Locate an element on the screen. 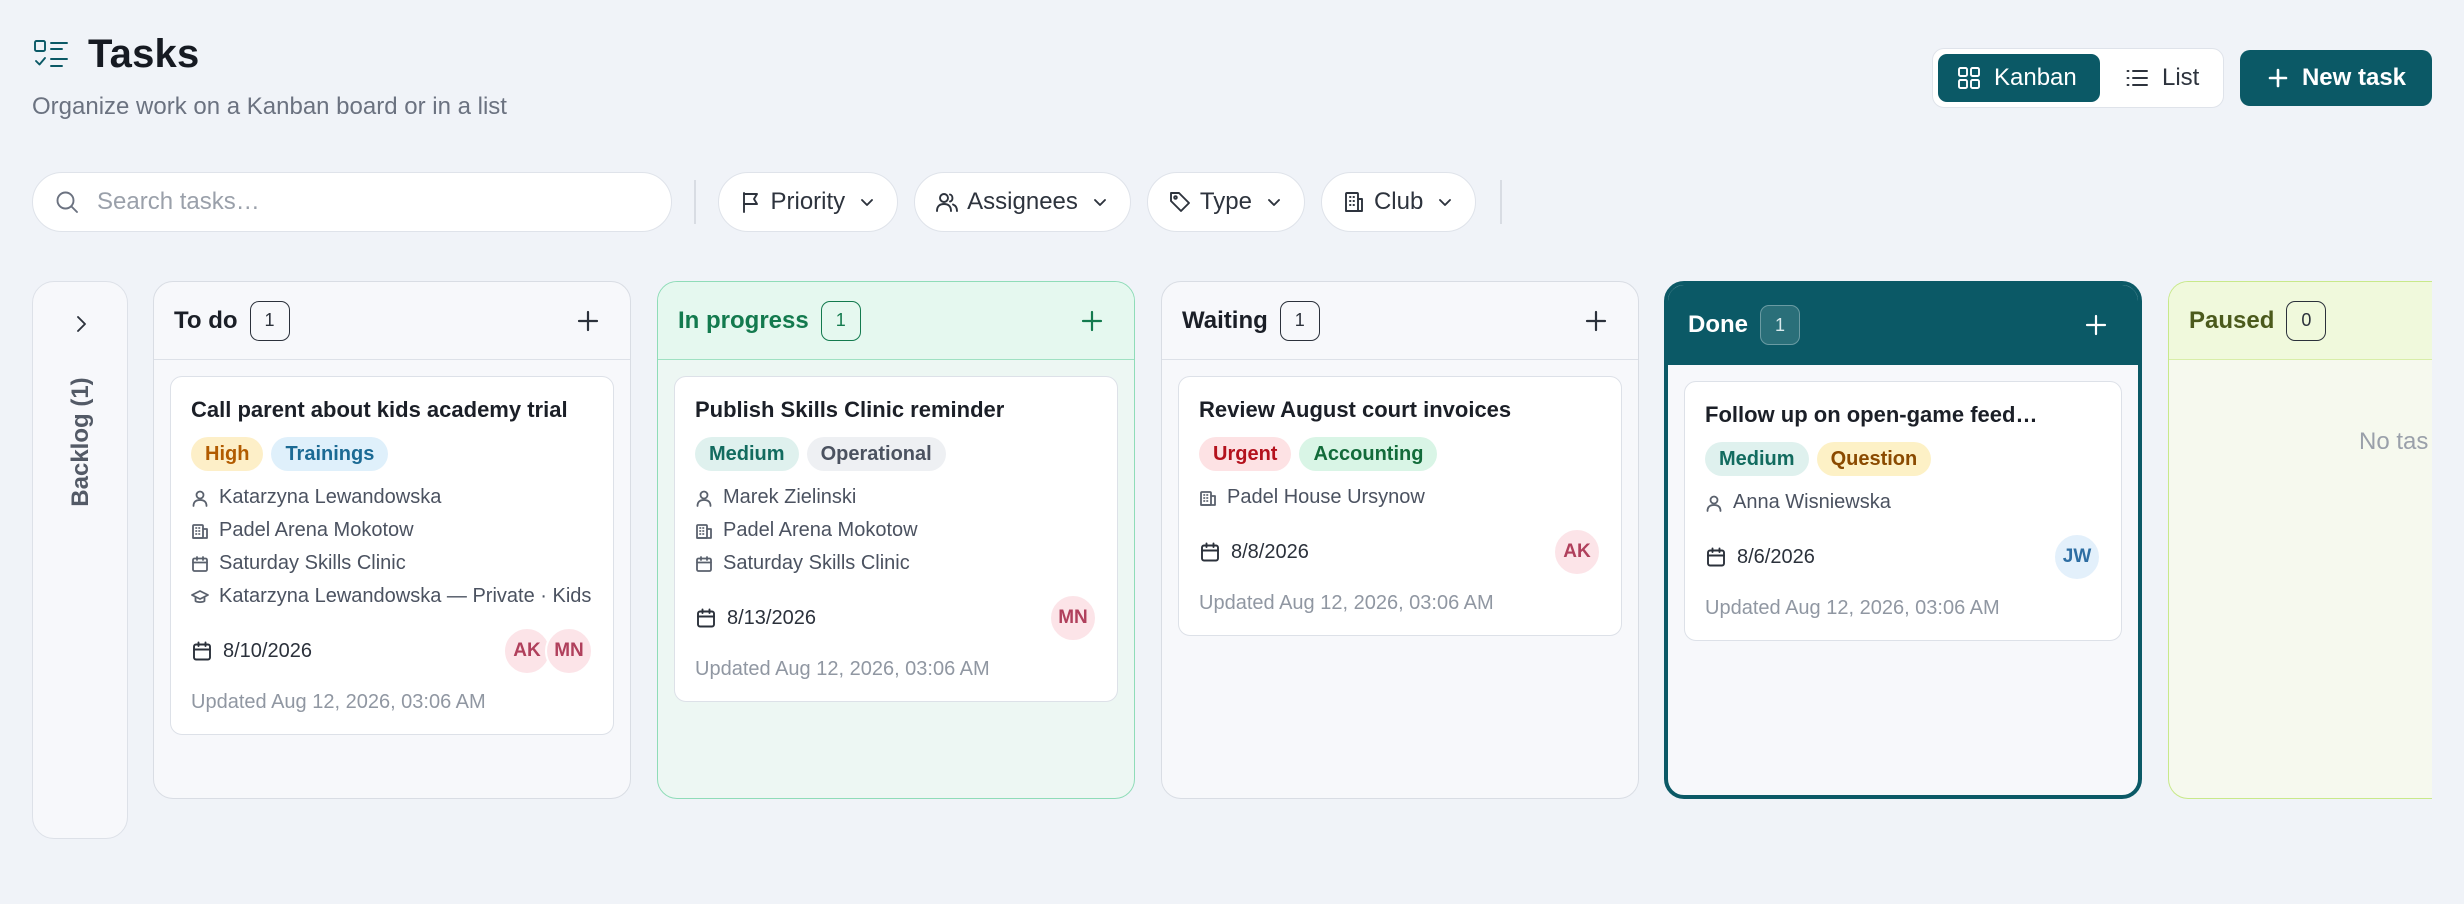 The width and height of the screenshot is (2464, 904). assignee-row: Marek Zielinski is located at coordinates (896, 497).